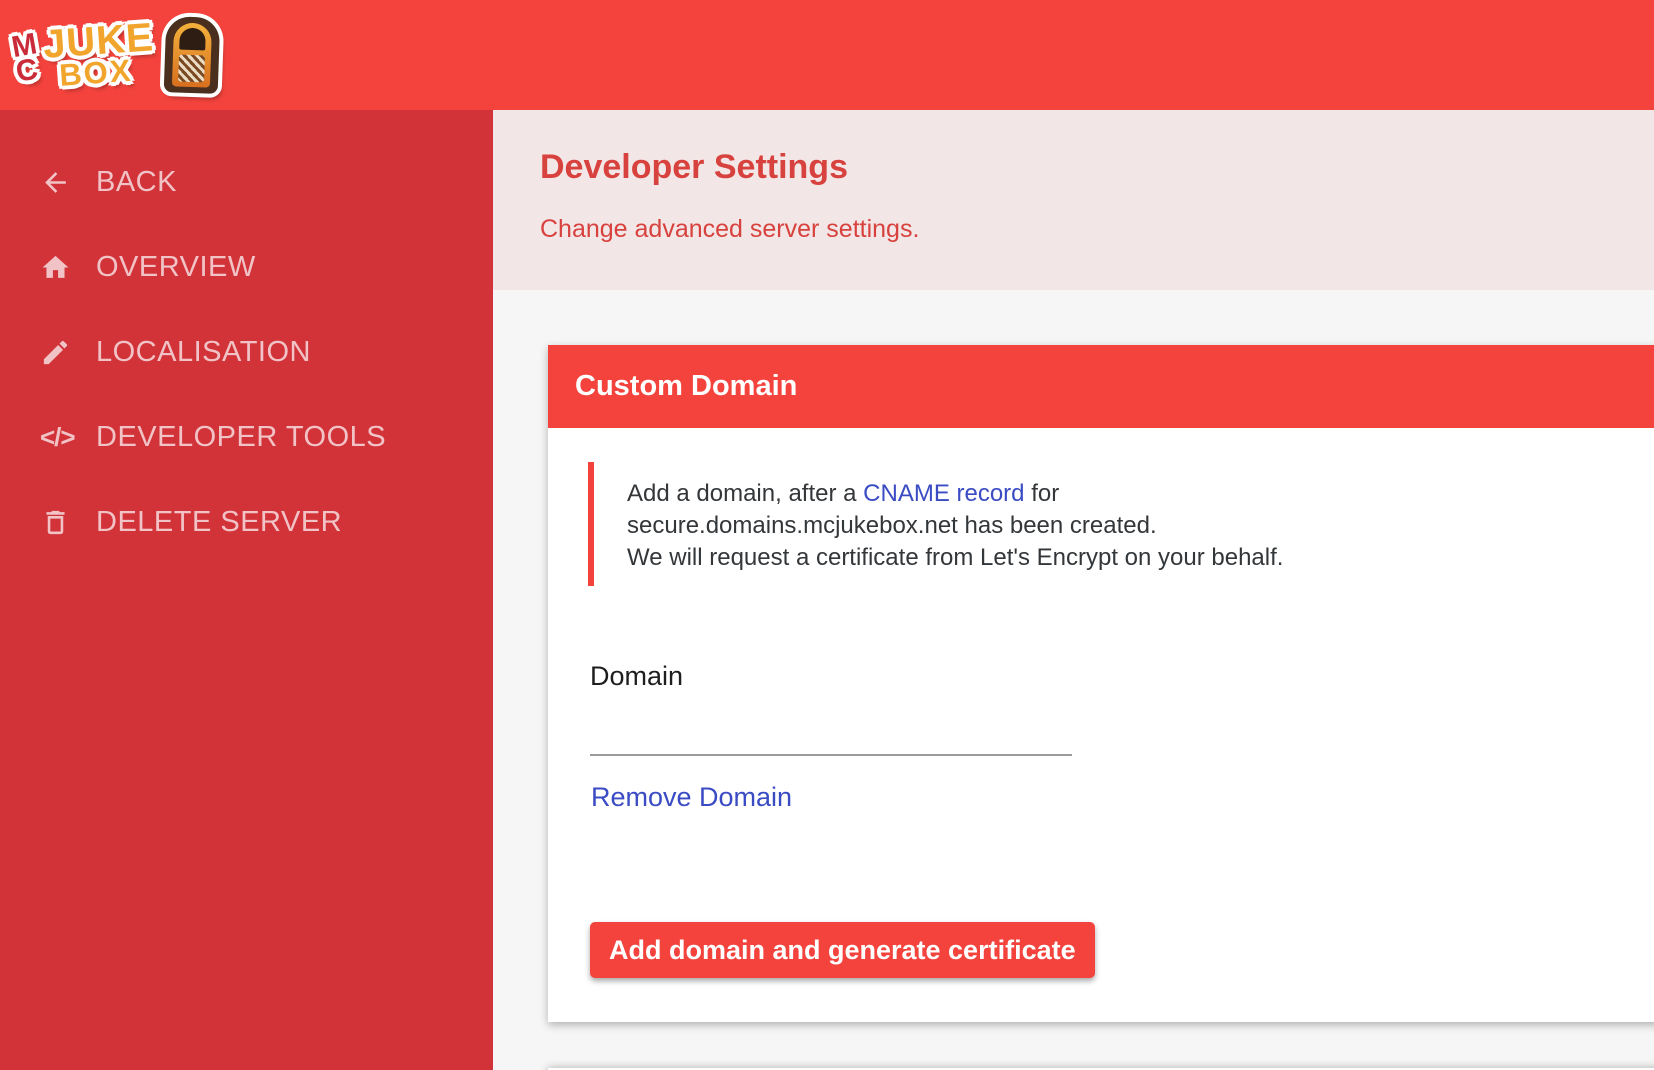  I want to click on sidebar-item-developer-tools: </> DEVELOPER TOOLS, so click(246, 437).